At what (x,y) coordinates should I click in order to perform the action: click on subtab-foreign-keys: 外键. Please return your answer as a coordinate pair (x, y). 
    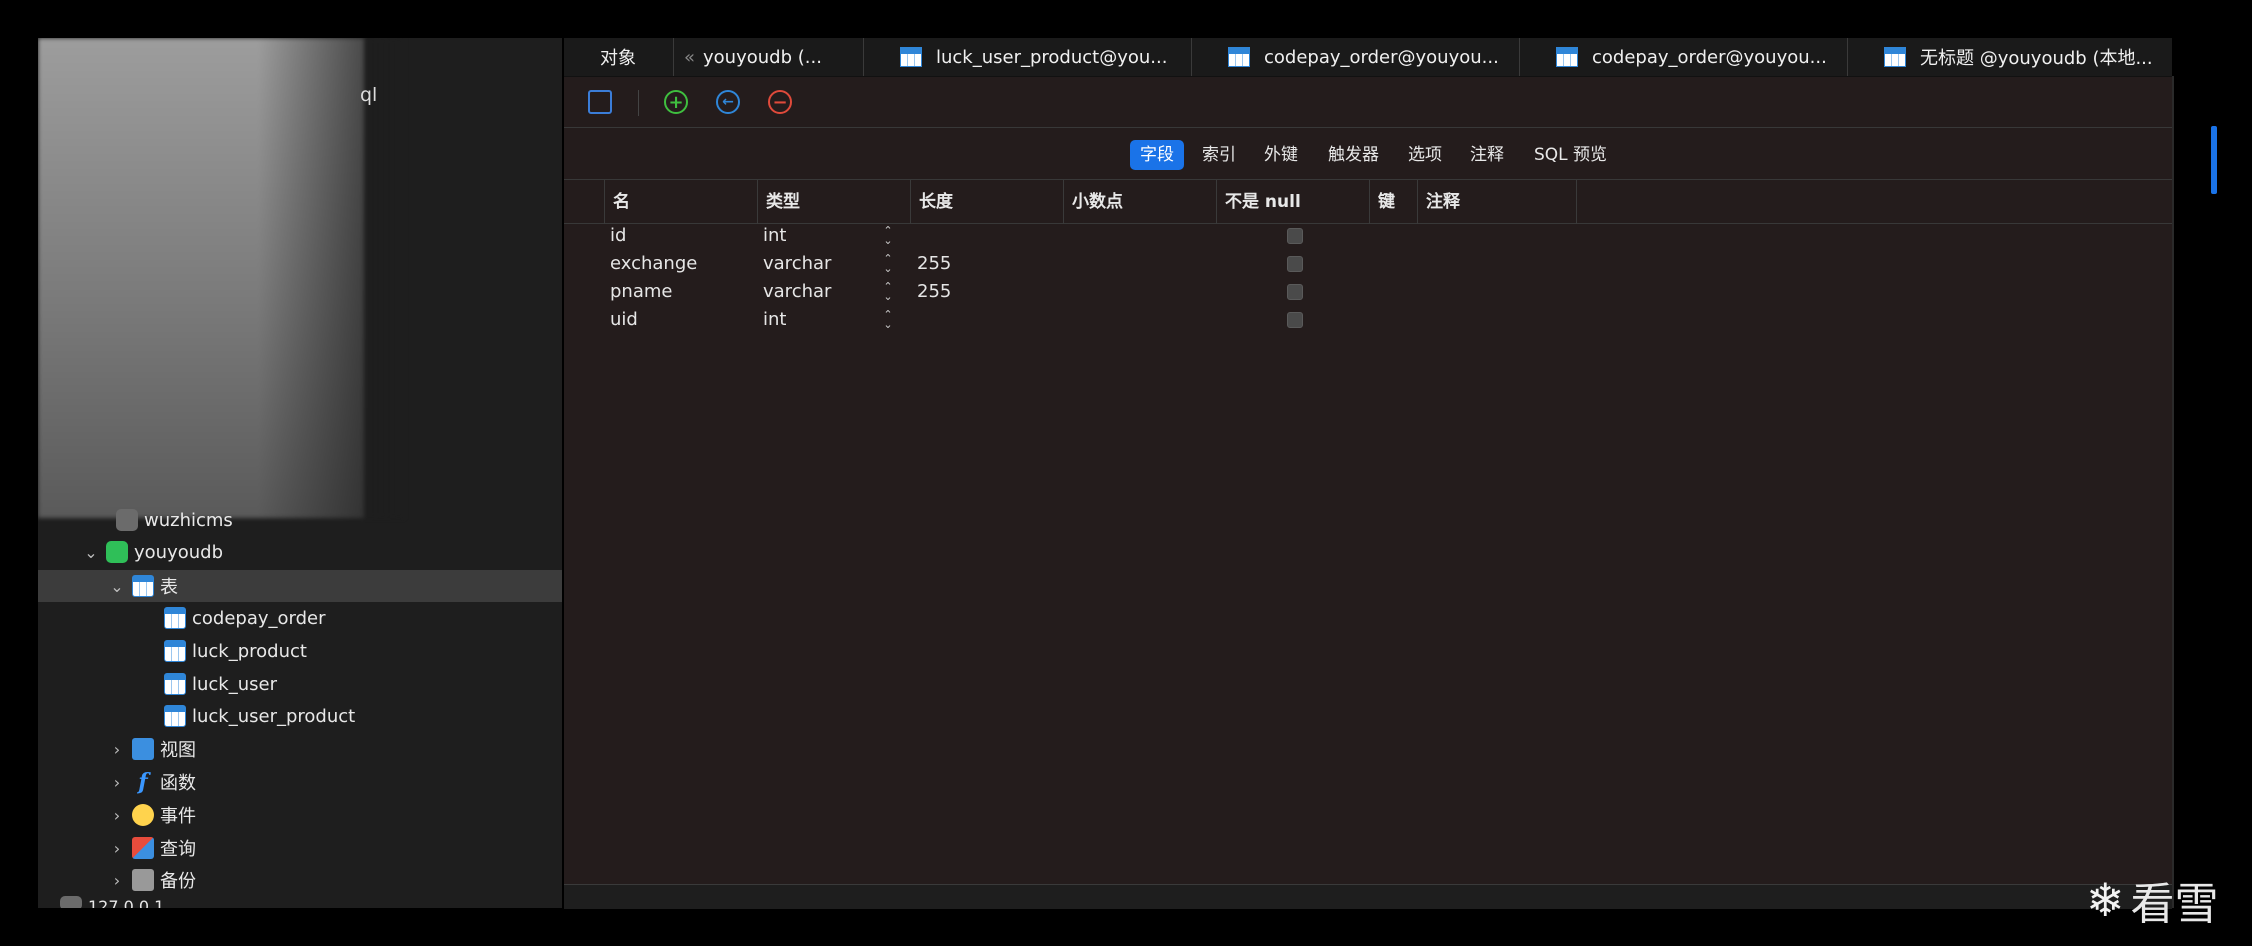
    Looking at the image, I should click on (1281, 155).